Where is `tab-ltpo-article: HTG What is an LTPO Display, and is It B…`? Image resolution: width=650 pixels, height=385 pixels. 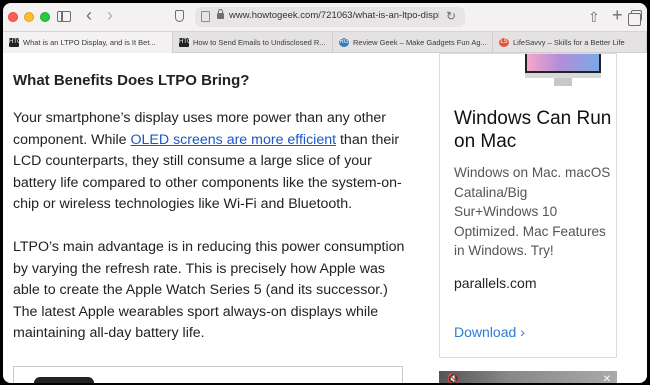
tab-ltpo-article: HTG What is an LTPO Display, and is It B… is located at coordinates (88, 42).